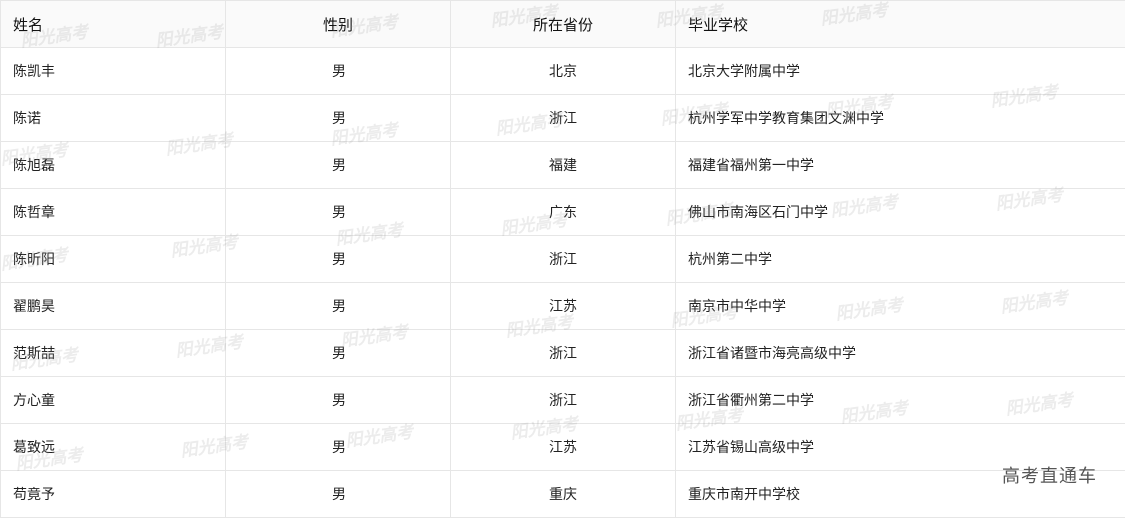  What do you see at coordinates (113, 494) in the screenshot?
I see `cell-name: 苟竟予` at bounding box center [113, 494].